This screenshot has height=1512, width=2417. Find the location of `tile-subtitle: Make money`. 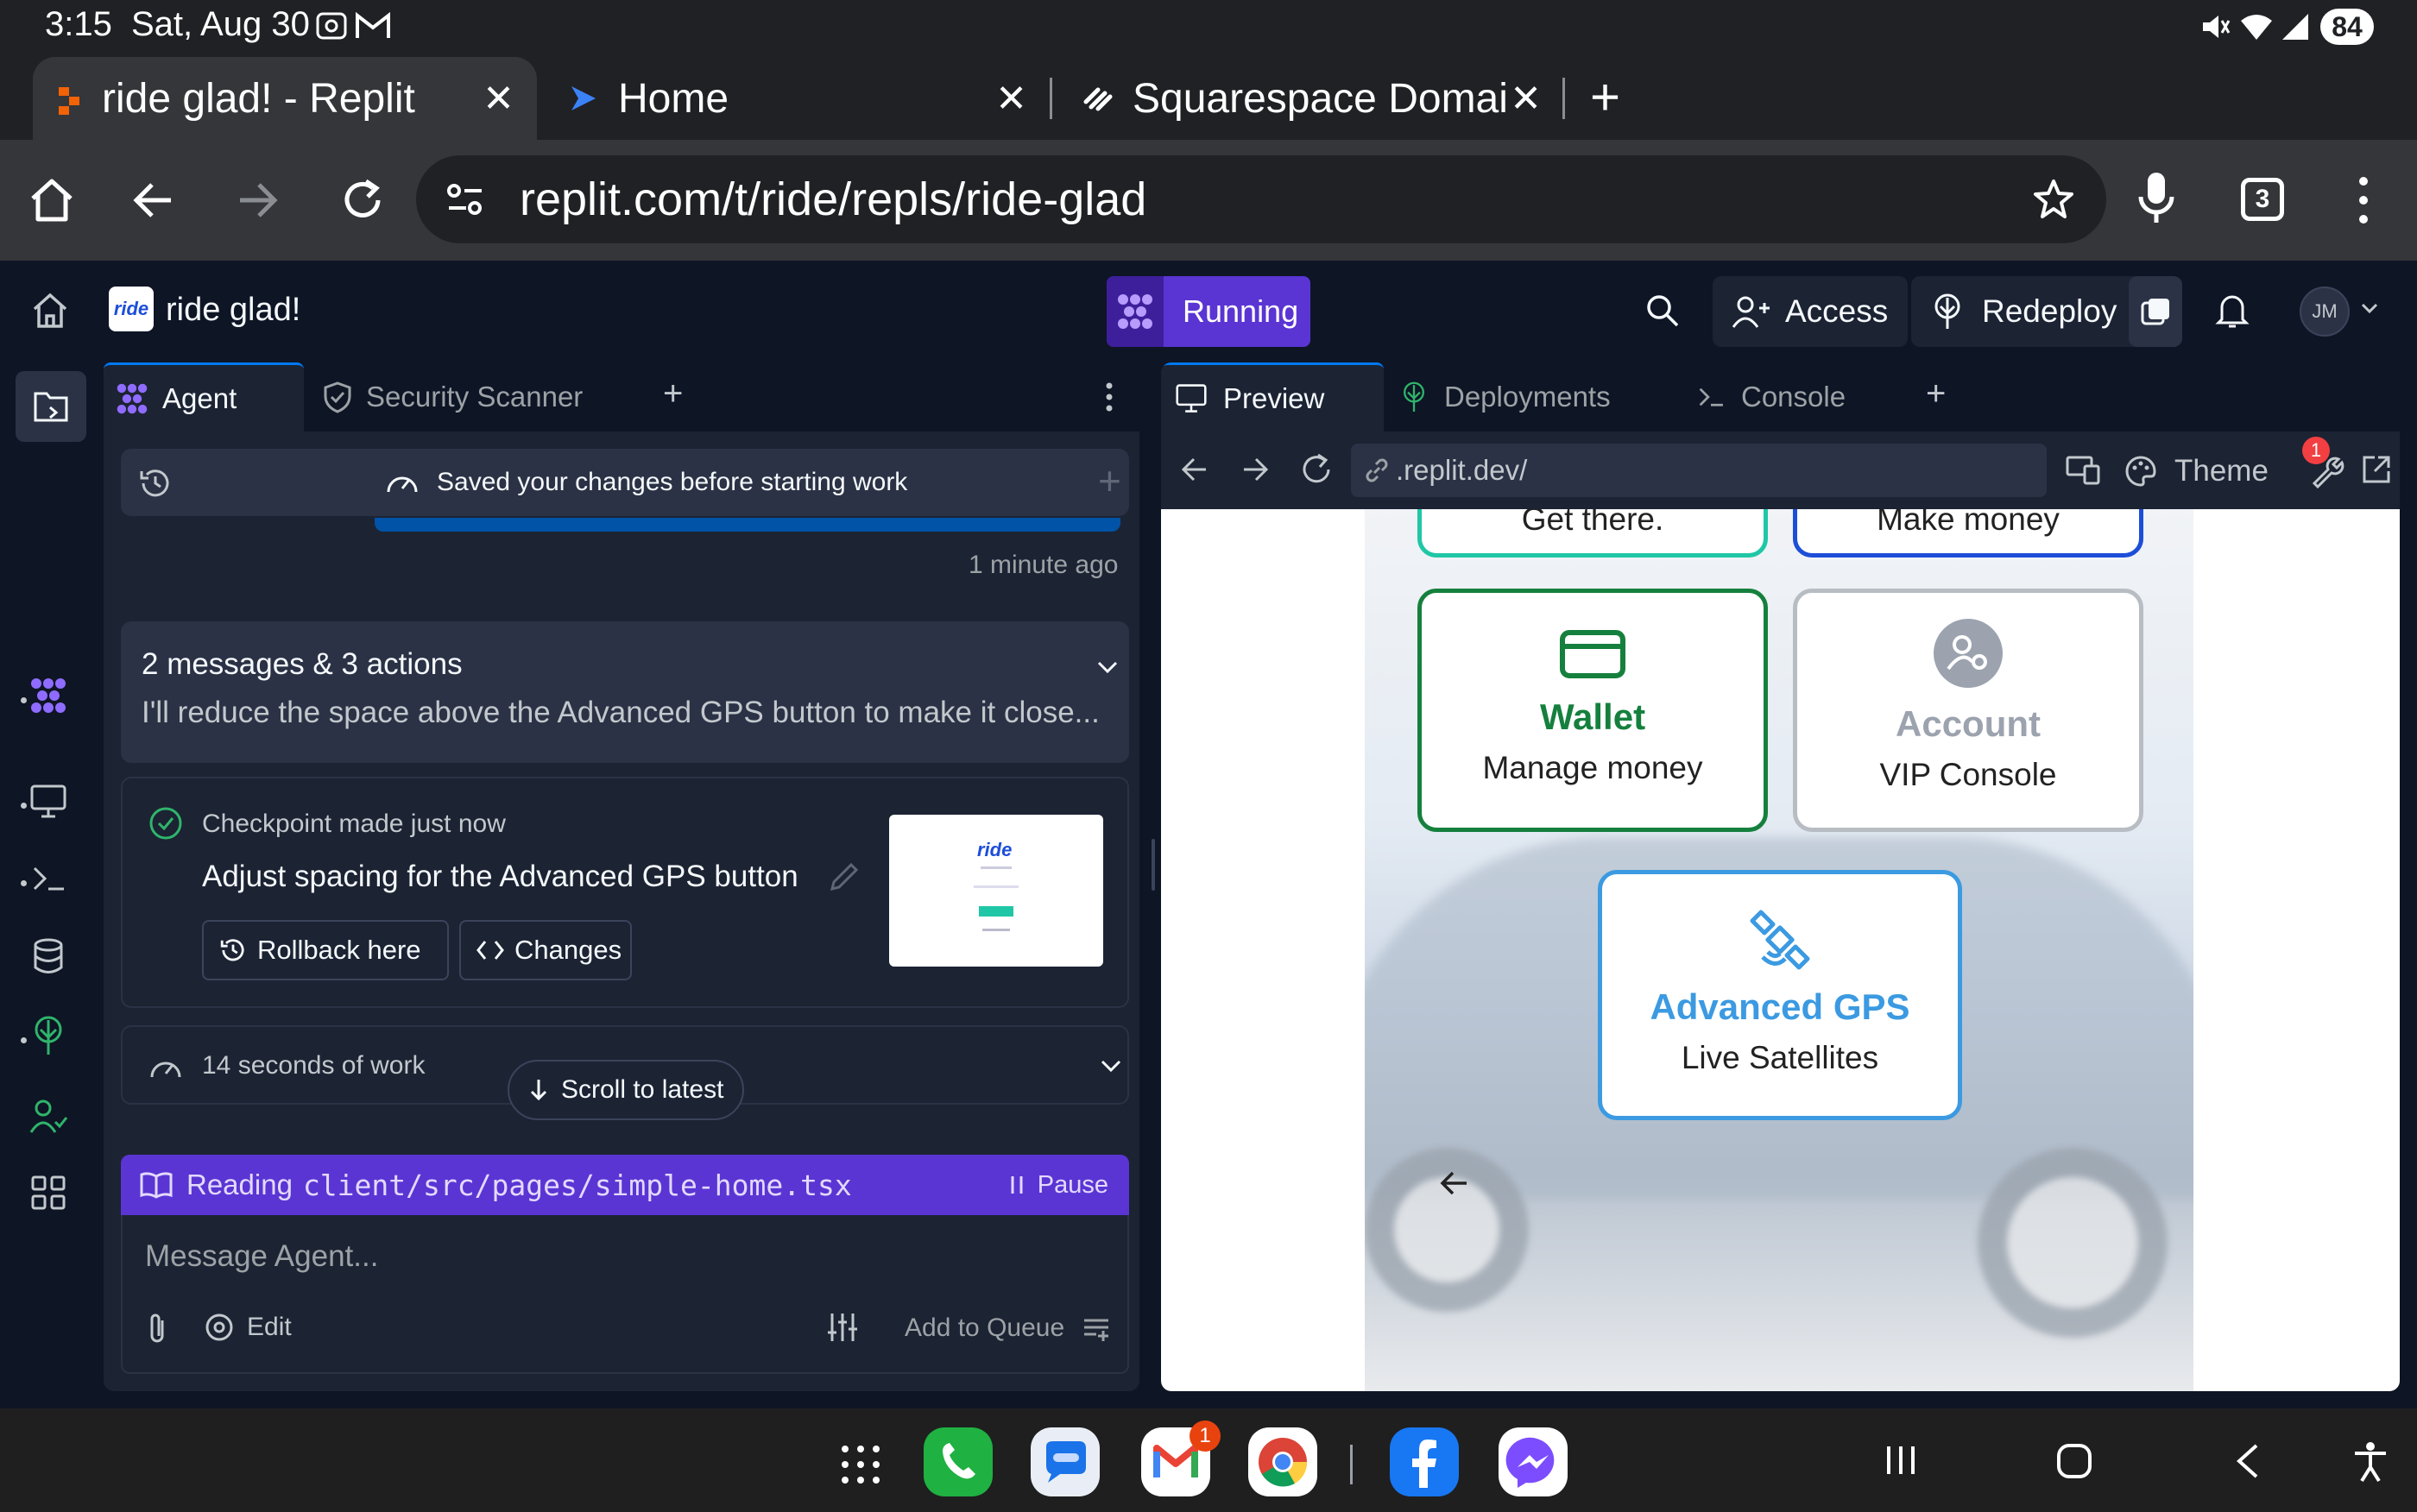

tile-subtitle: Make money is located at coordinates (1968, 523).